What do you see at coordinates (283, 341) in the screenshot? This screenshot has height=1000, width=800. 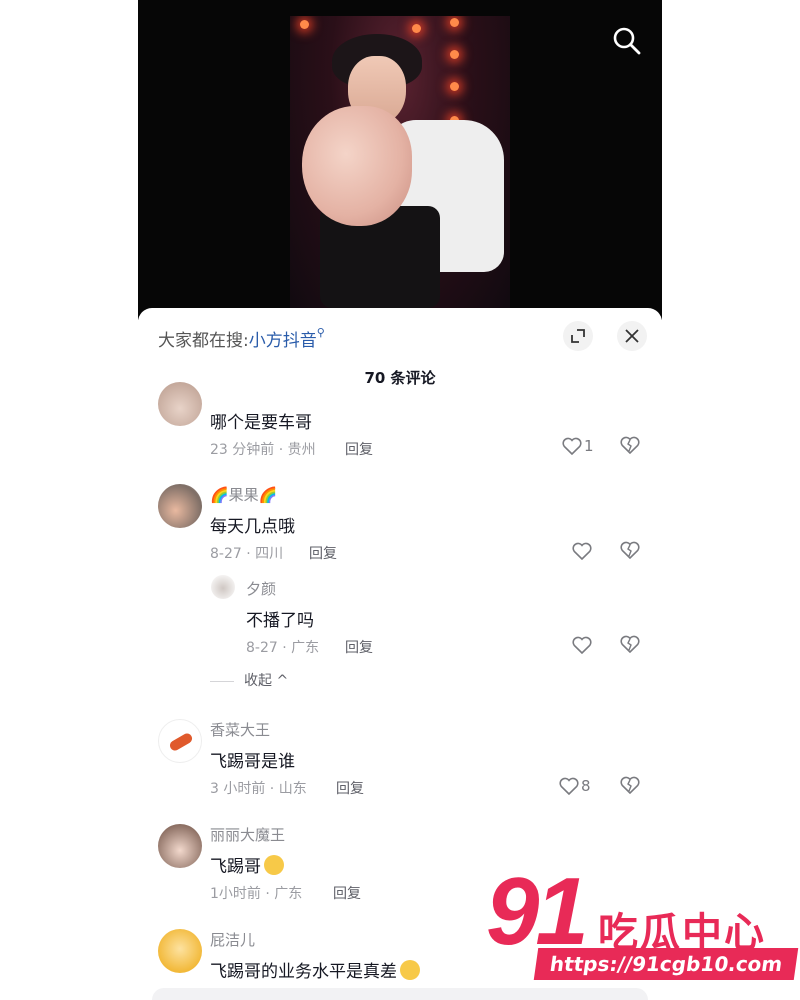 I see `search-suggestion-term: 小方抖音` at bounding box center [283, 341].